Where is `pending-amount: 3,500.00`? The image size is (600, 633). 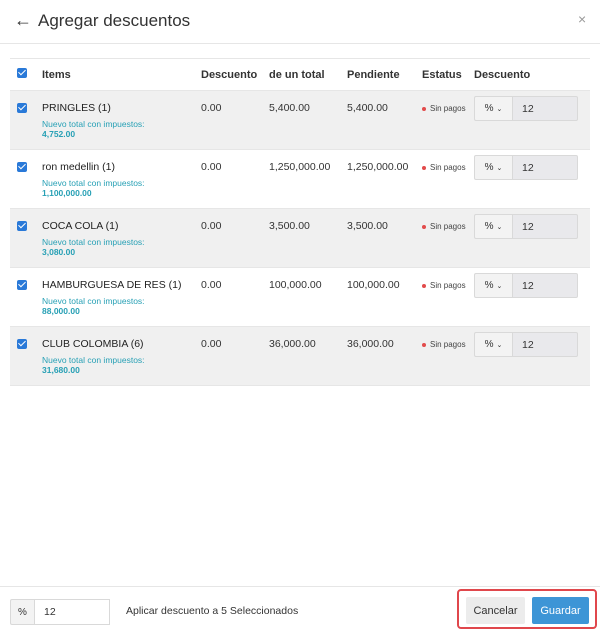 pending-amount: 3,500.00 is located at coordinates (384, 238).